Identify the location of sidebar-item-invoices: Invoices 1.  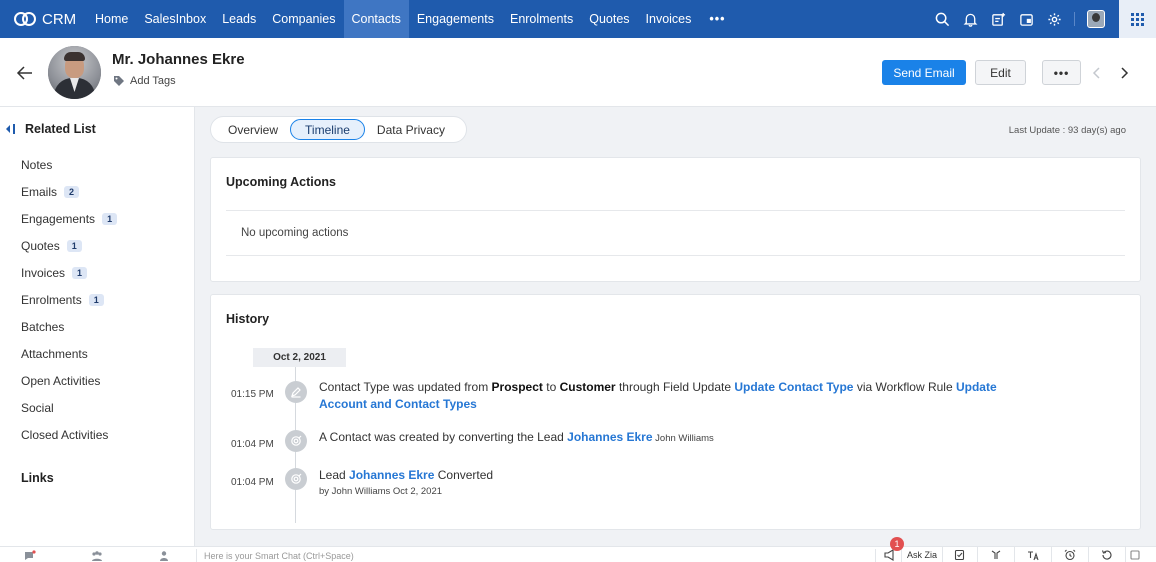
(69, 272).